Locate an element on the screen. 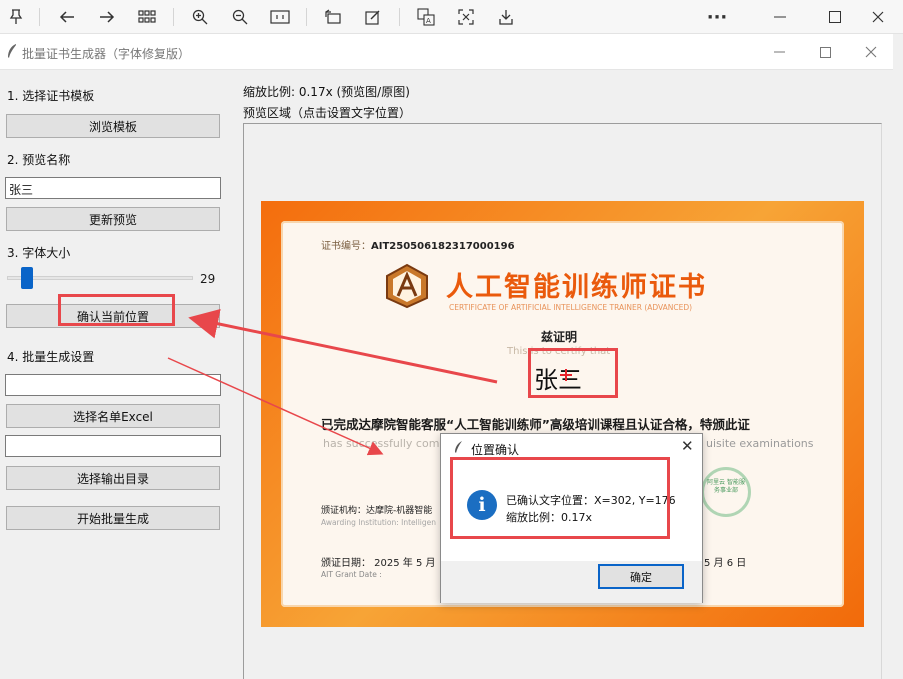 This screenshot has height=679, width=903. feather-icon is located at coordinates (12, 52).